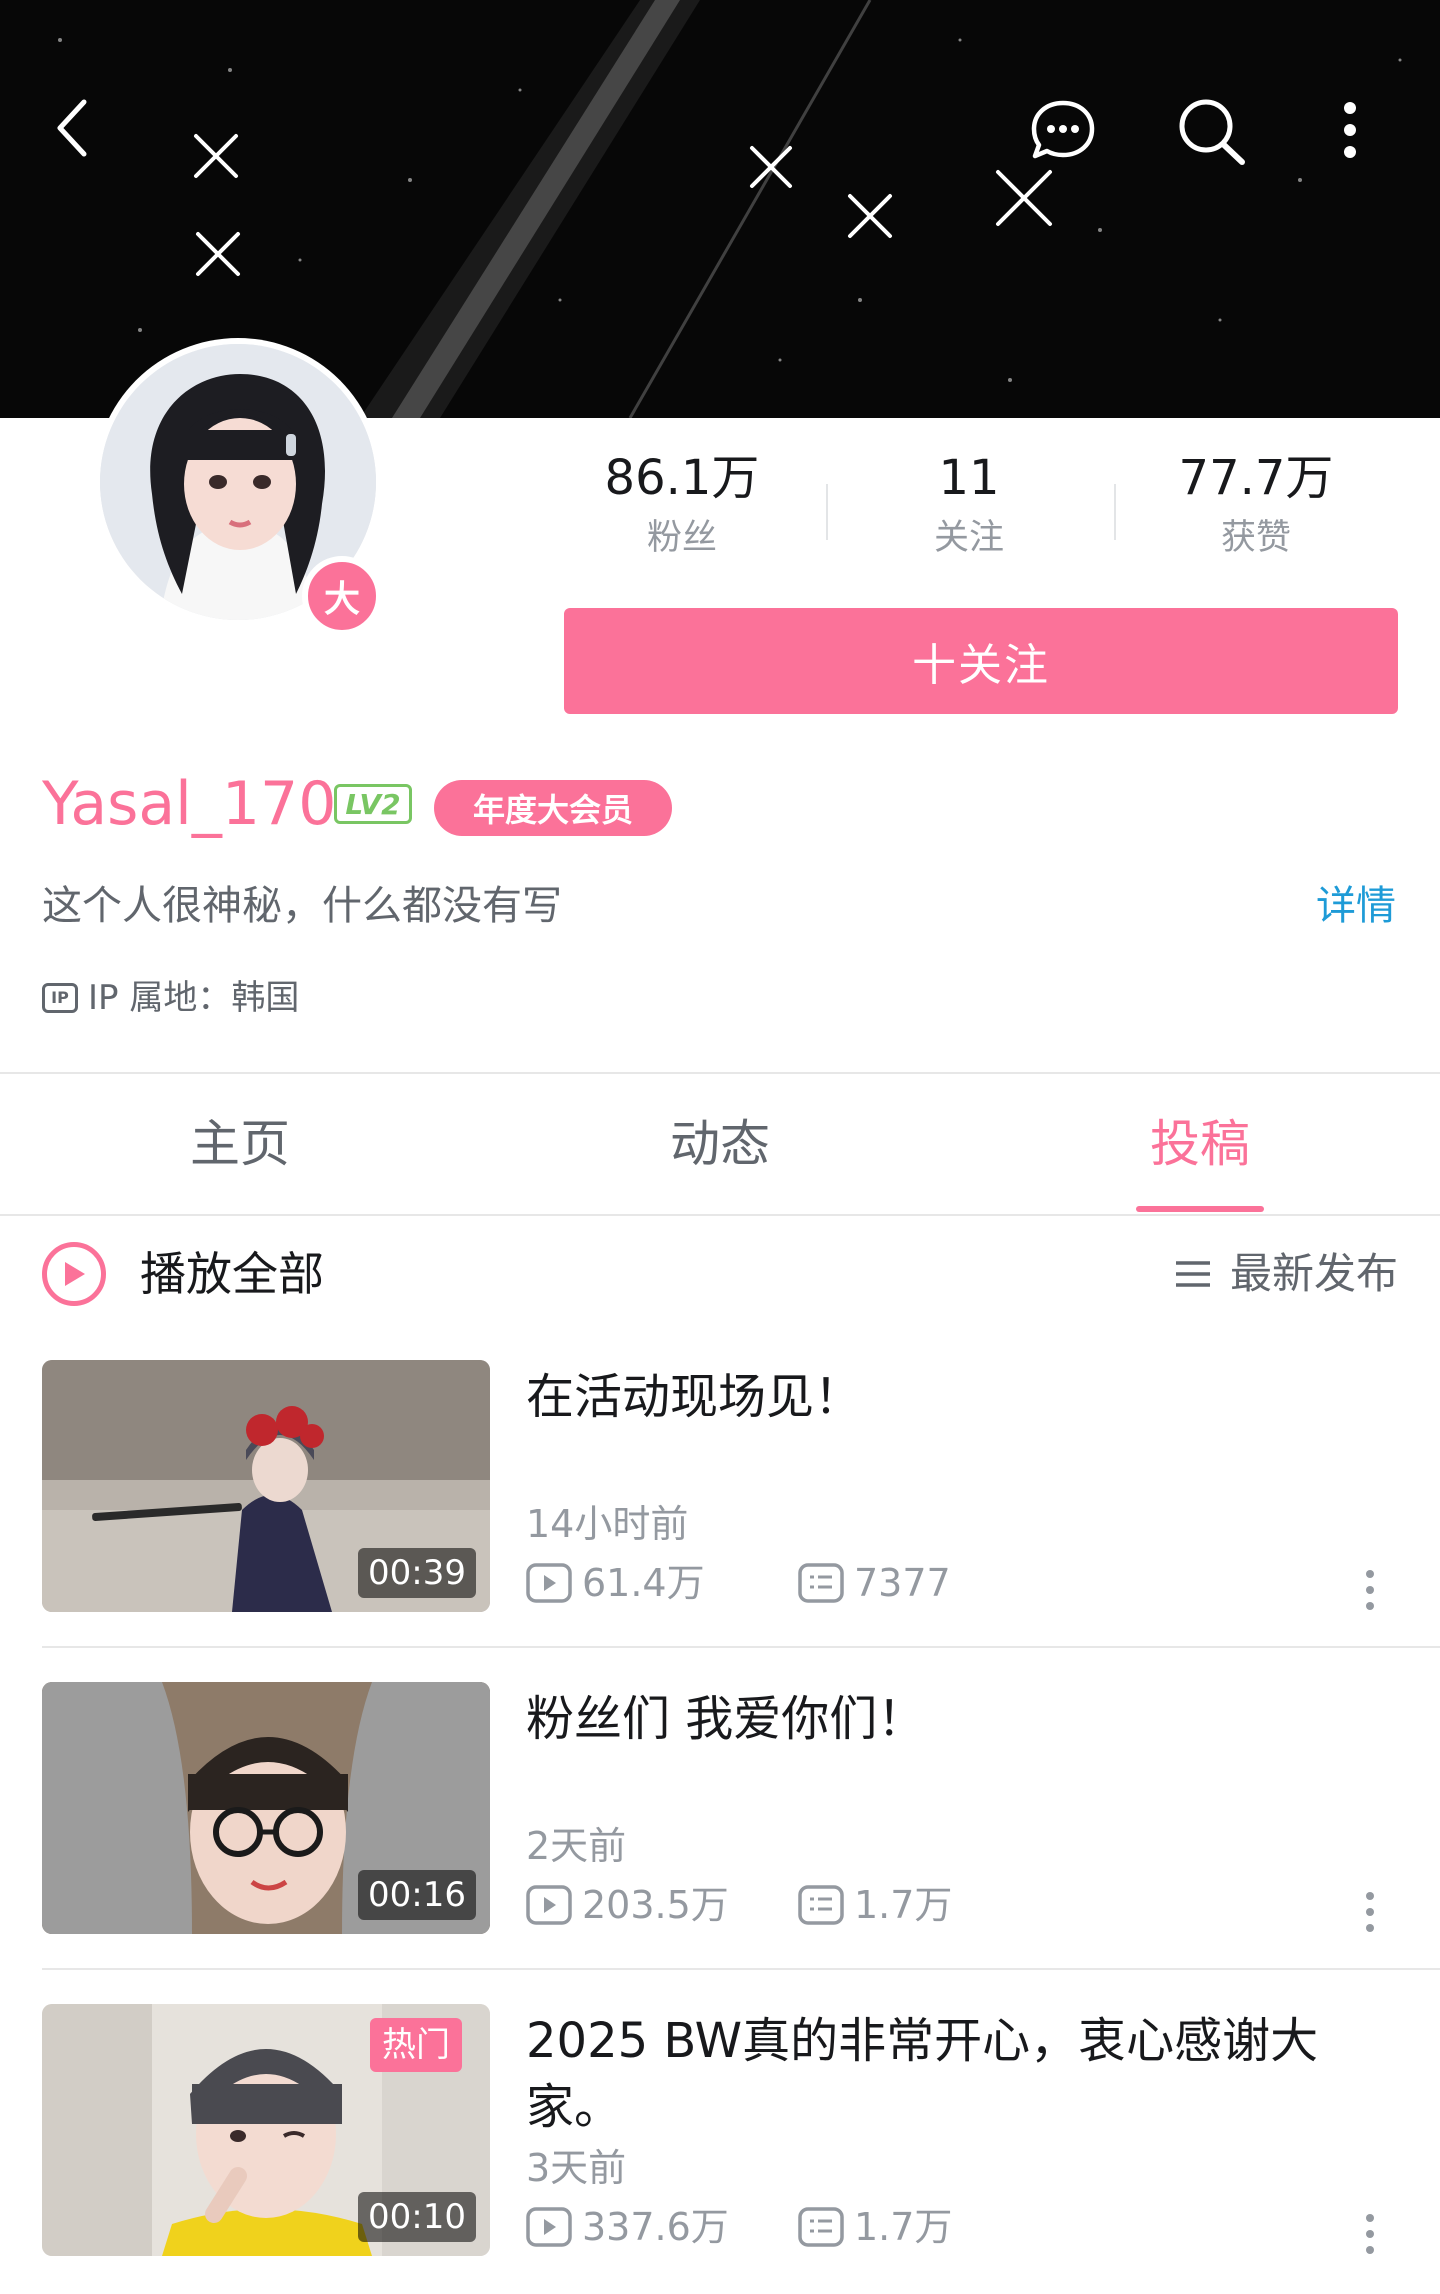 This screenshot has height=2294, width=1440. What do you see at coordinates (232, 1274) in the screenshot?
I see `play-all-label: 播放全部` at bounding box center [232, 1274].